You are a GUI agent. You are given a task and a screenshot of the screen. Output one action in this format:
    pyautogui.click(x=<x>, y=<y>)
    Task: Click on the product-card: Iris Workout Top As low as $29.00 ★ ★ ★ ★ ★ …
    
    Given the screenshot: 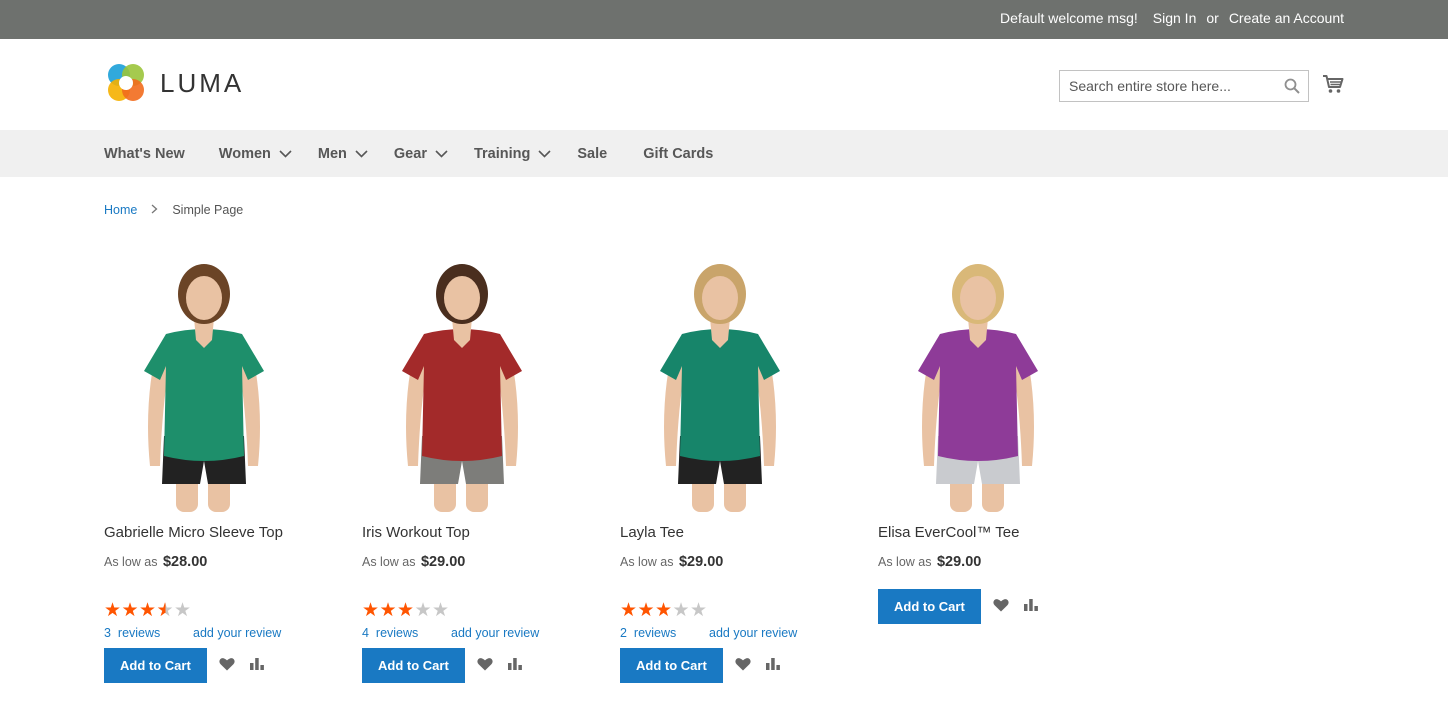 What is the action you would take?
    pyautogui.click(x=491, y=476)
    